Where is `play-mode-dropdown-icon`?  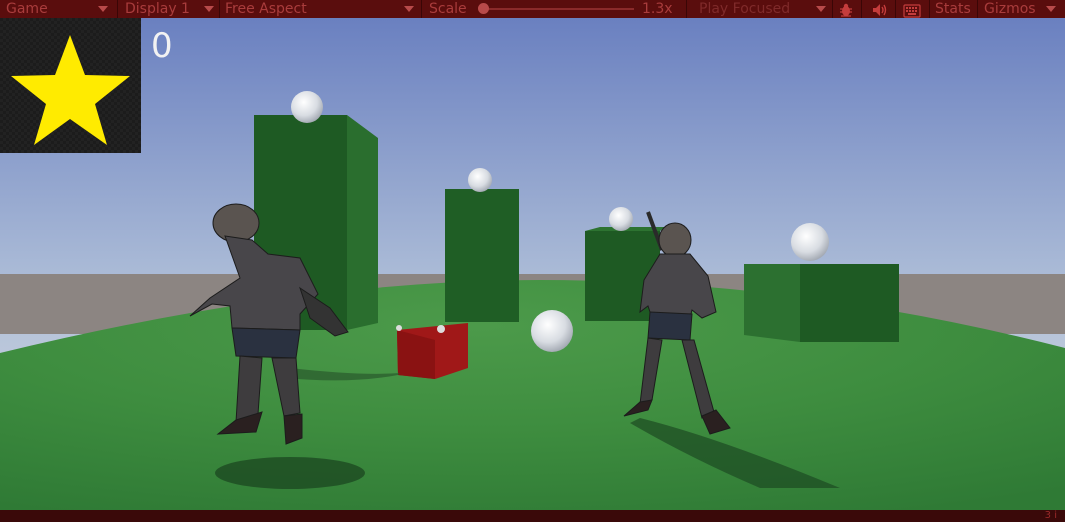 play-mode-dropdown-icon is located at coordinates (821, 9).